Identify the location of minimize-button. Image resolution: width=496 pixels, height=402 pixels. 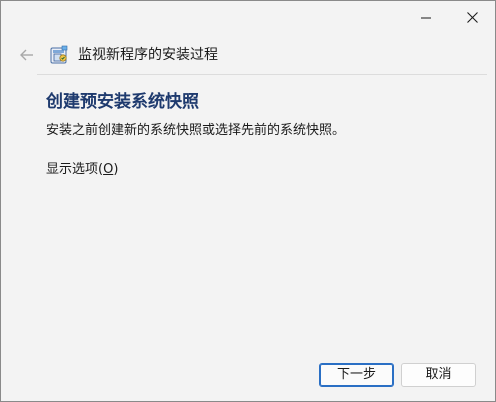
(426, 17).